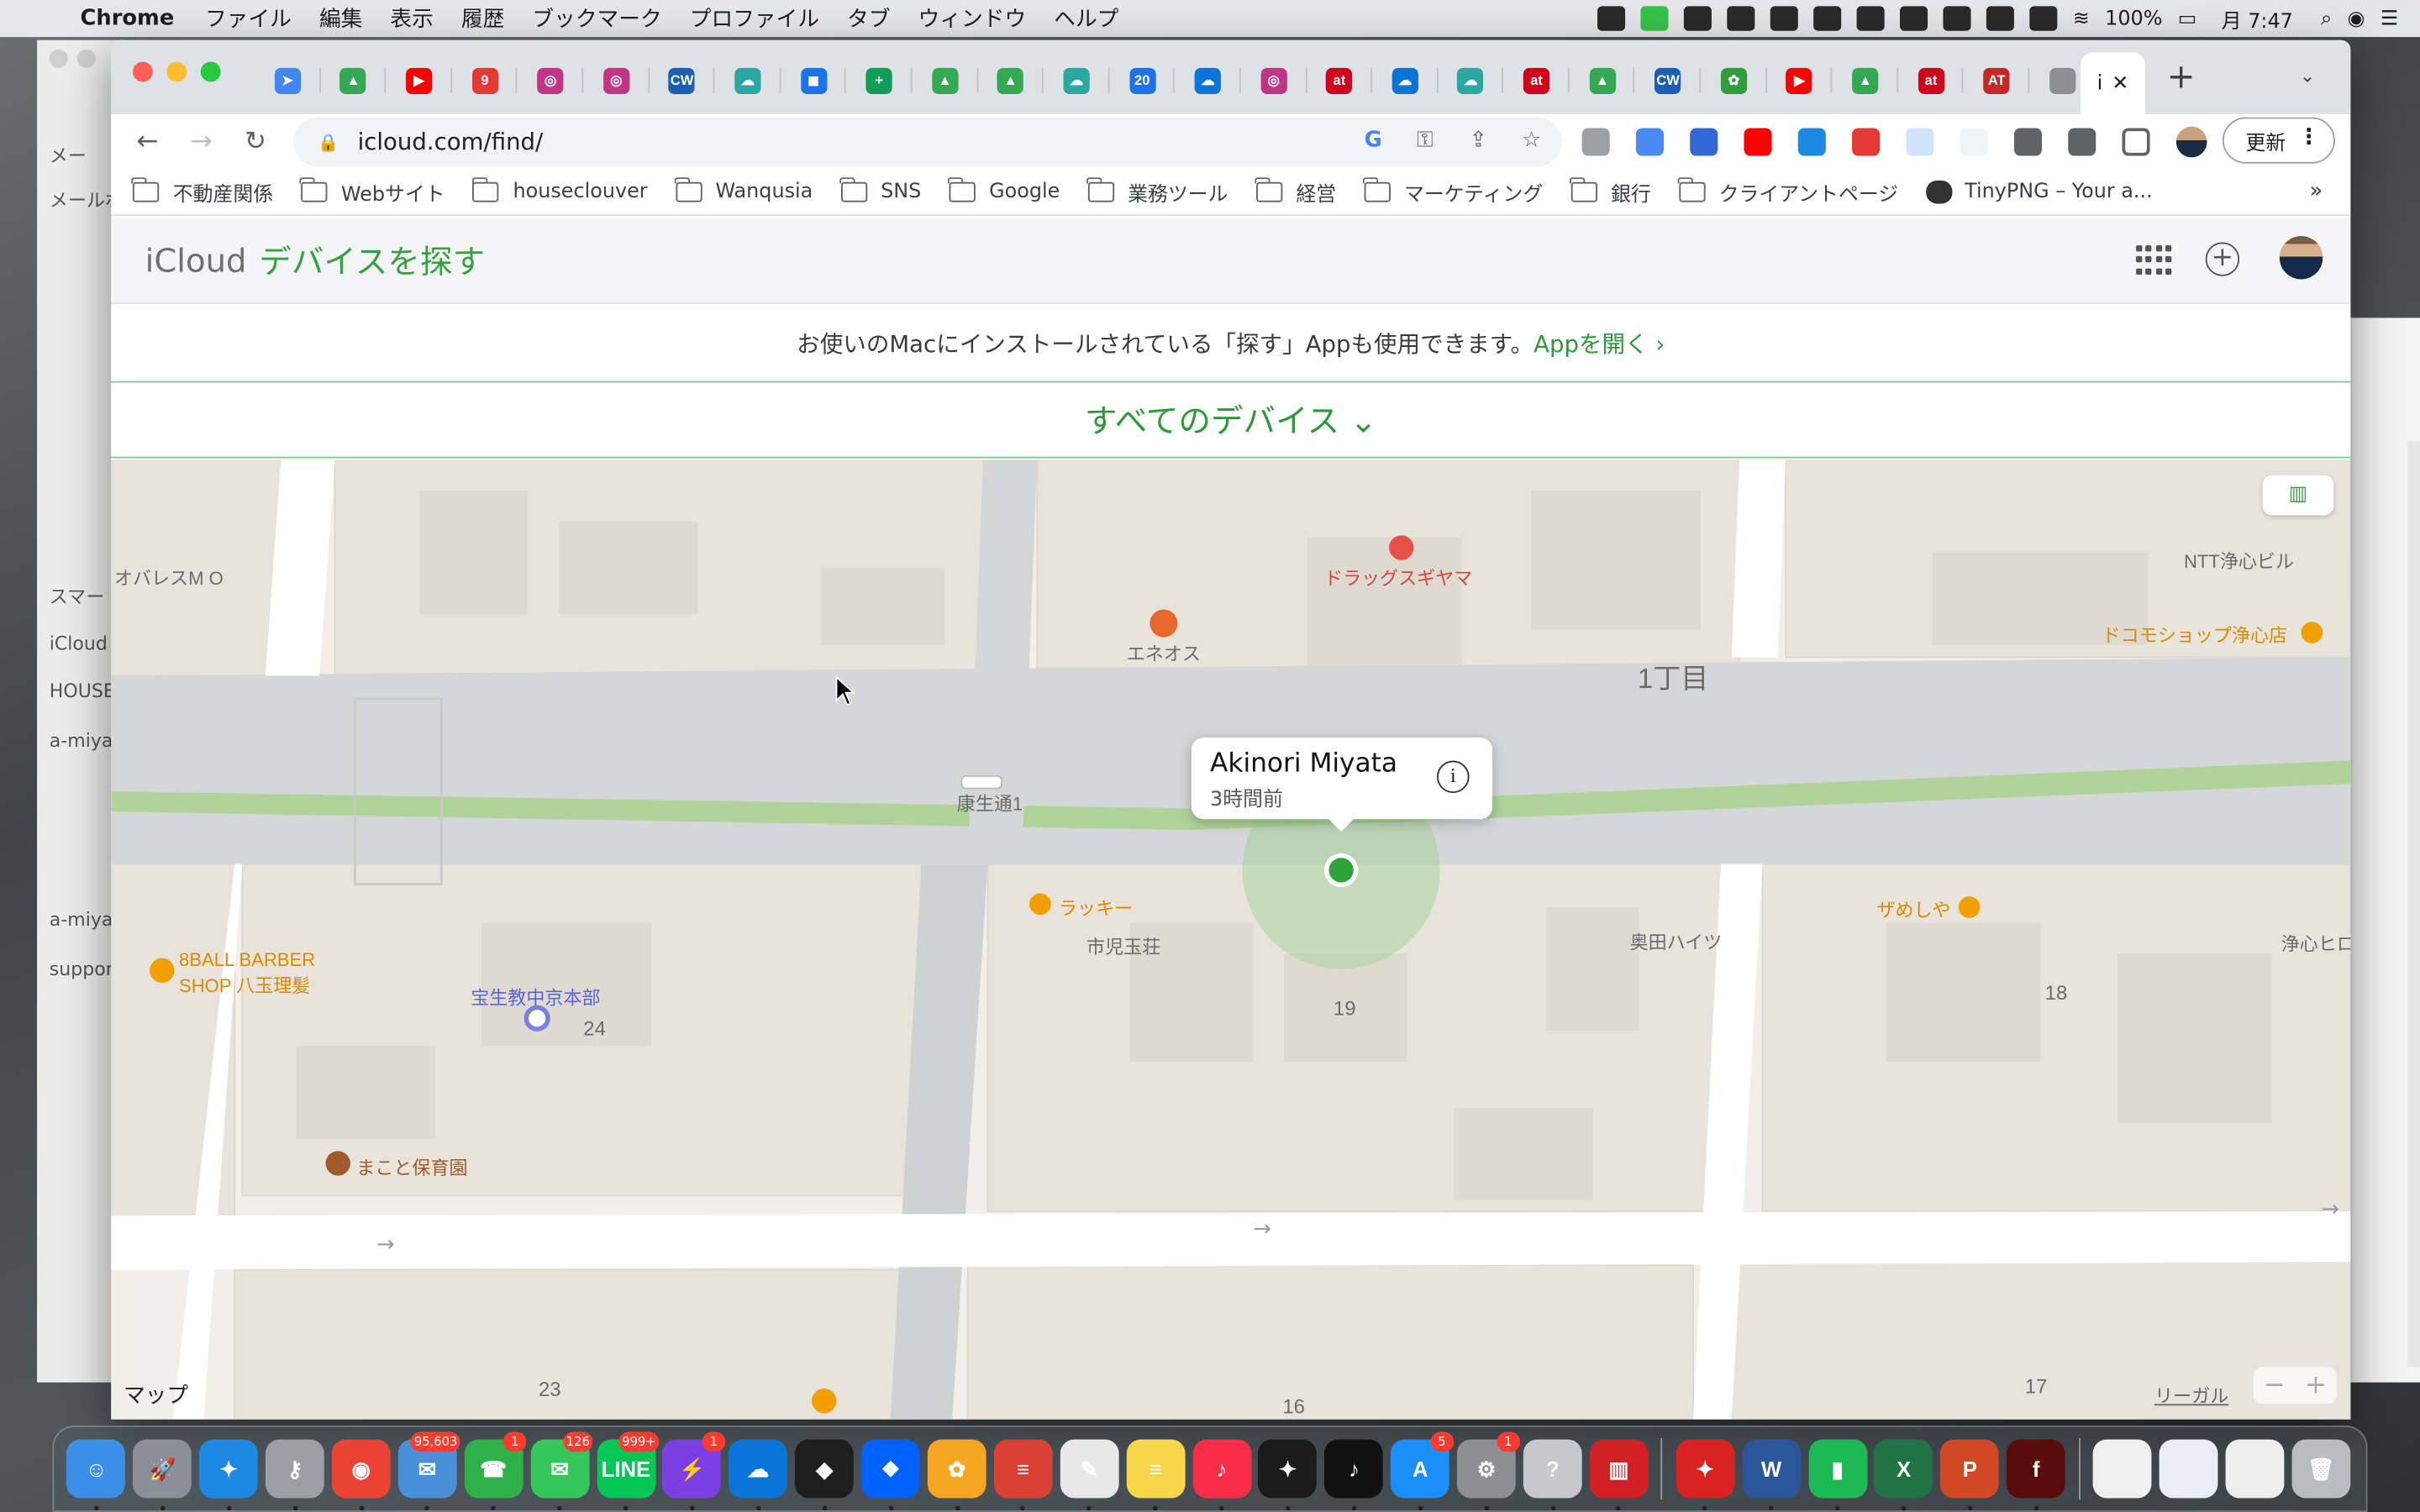  I want to click on block-number: 19, so click(1345, 1009).